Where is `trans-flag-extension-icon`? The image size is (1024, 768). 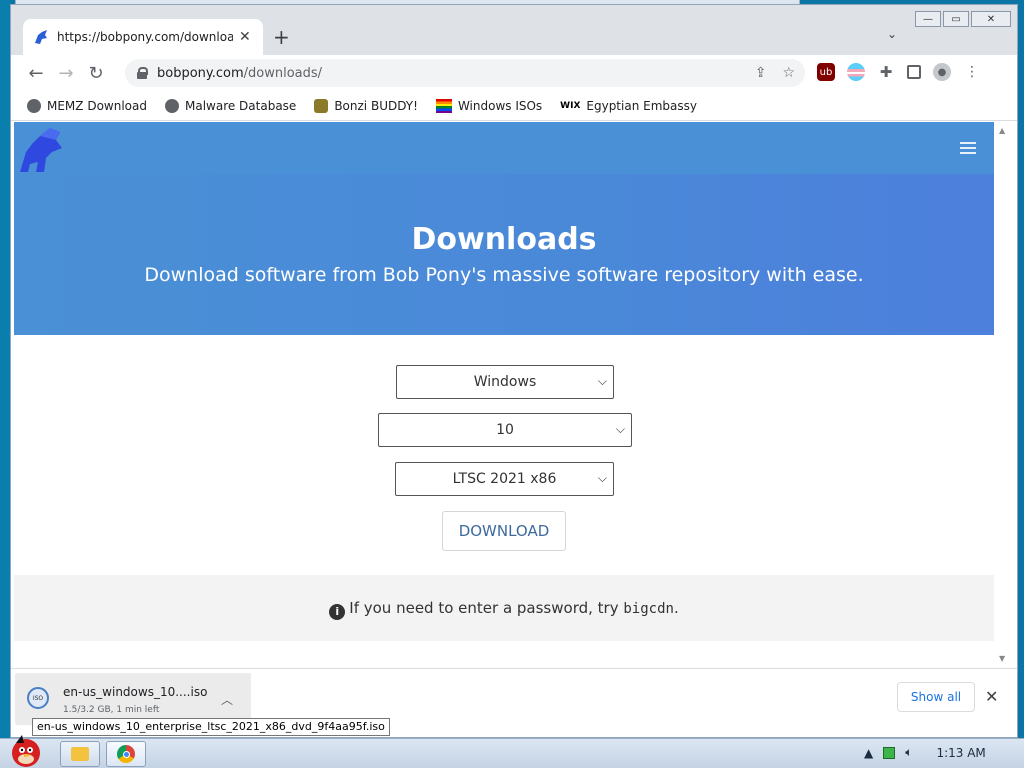 trans-flag-extension-icon is located at coordinates (856, 72).